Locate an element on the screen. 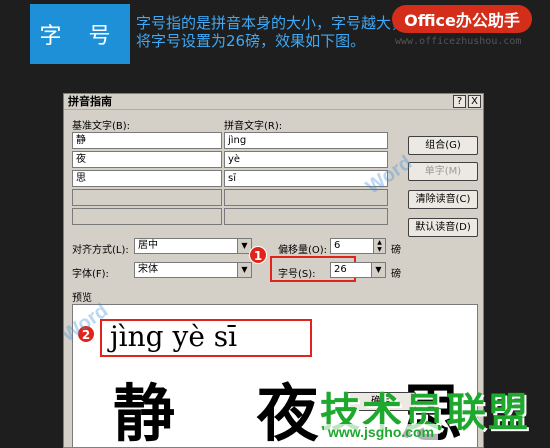 This screenshot has width=550, height=448. alignment-select: 居中 ▼ is located at coordinates (193, 246).